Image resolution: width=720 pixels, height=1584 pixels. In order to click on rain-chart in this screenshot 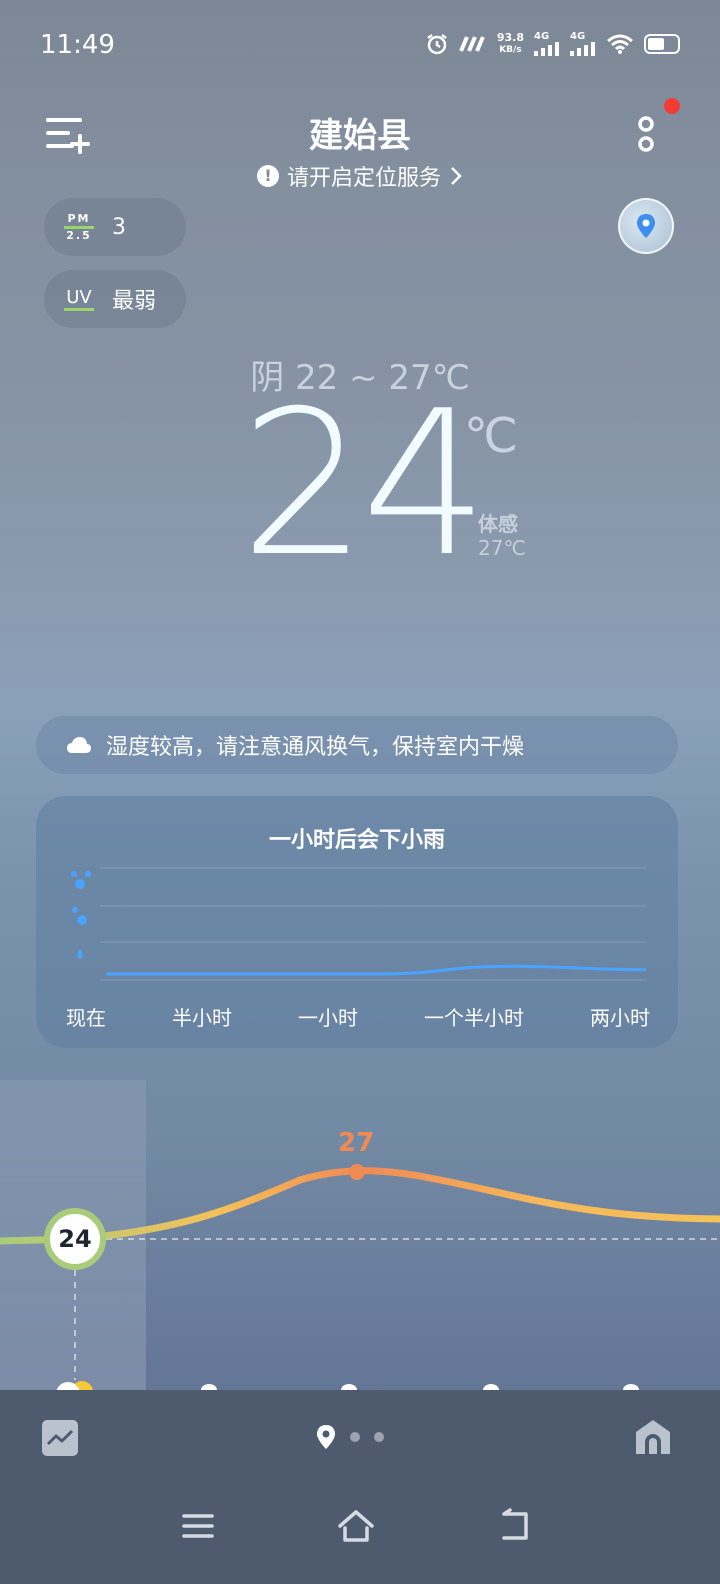, I will do `click(359, 924)`.